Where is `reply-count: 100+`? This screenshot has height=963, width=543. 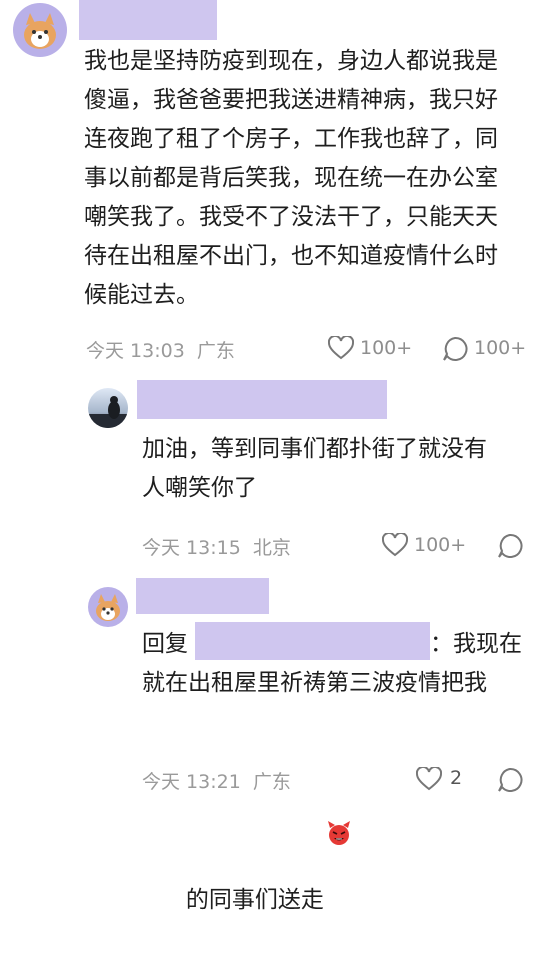
reply-count: 100+ is located at coordinates (500, 348).